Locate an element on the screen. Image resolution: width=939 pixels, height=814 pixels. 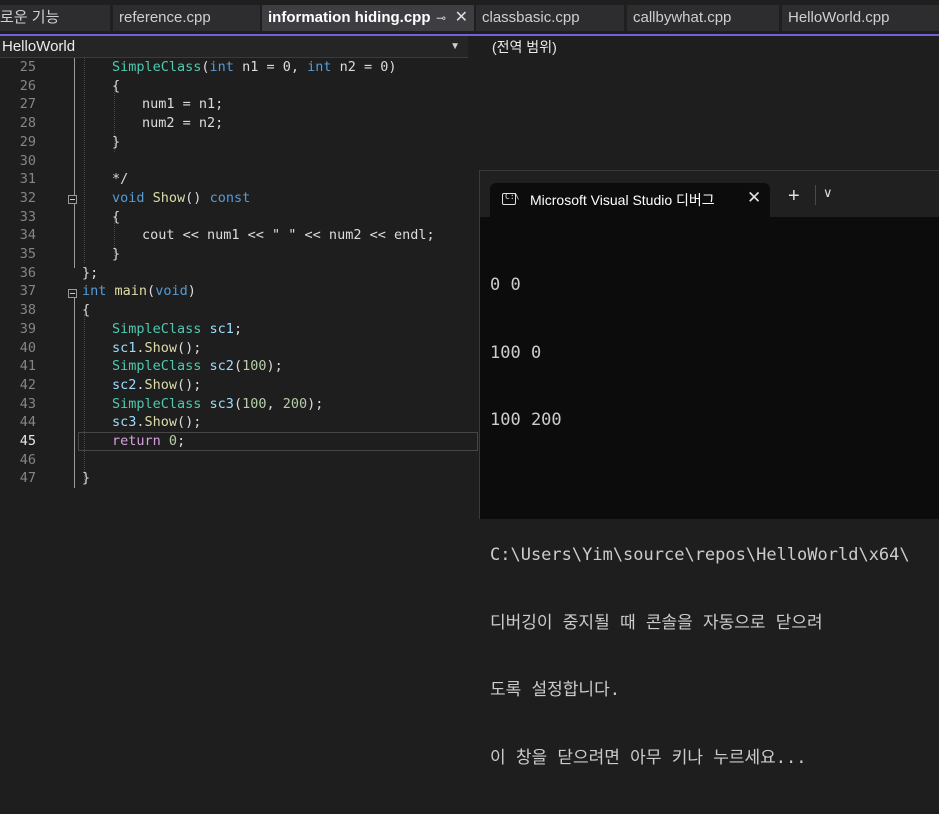
line-number: 36 is located at coordinates (27, 272).